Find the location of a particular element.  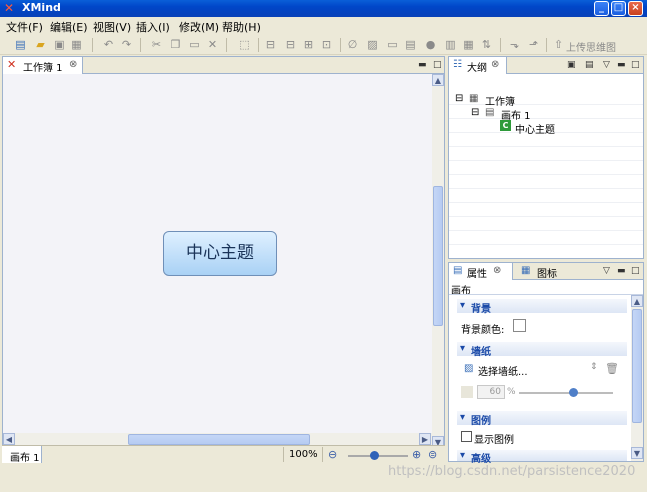

menu-view: 视图(V) is located at coordinates (112, 27).